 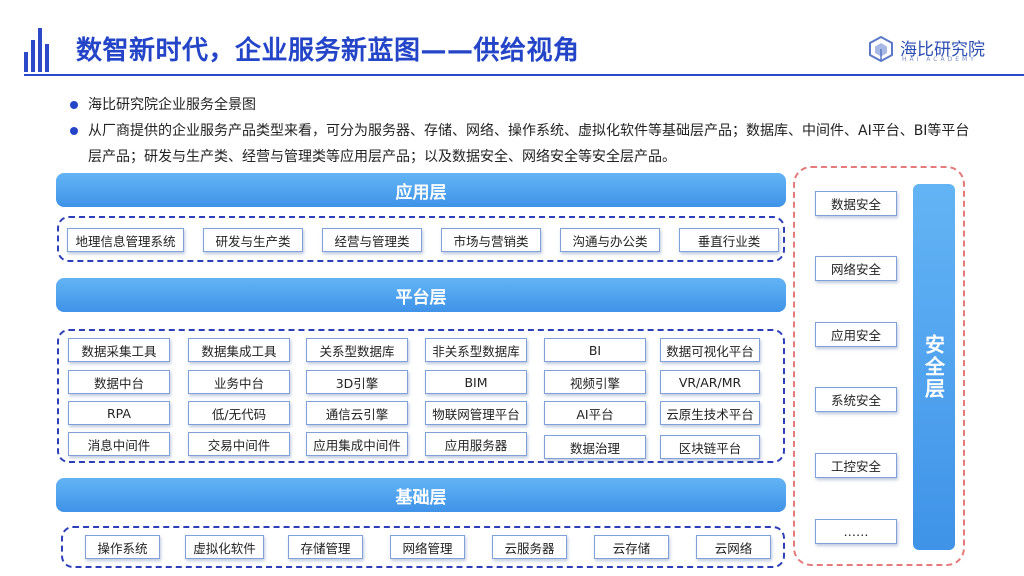 What do you see at coordinates (610, 240) in the screenshot?
I see `application-item: 沟通与办公类` at bounding box center [610, 240].